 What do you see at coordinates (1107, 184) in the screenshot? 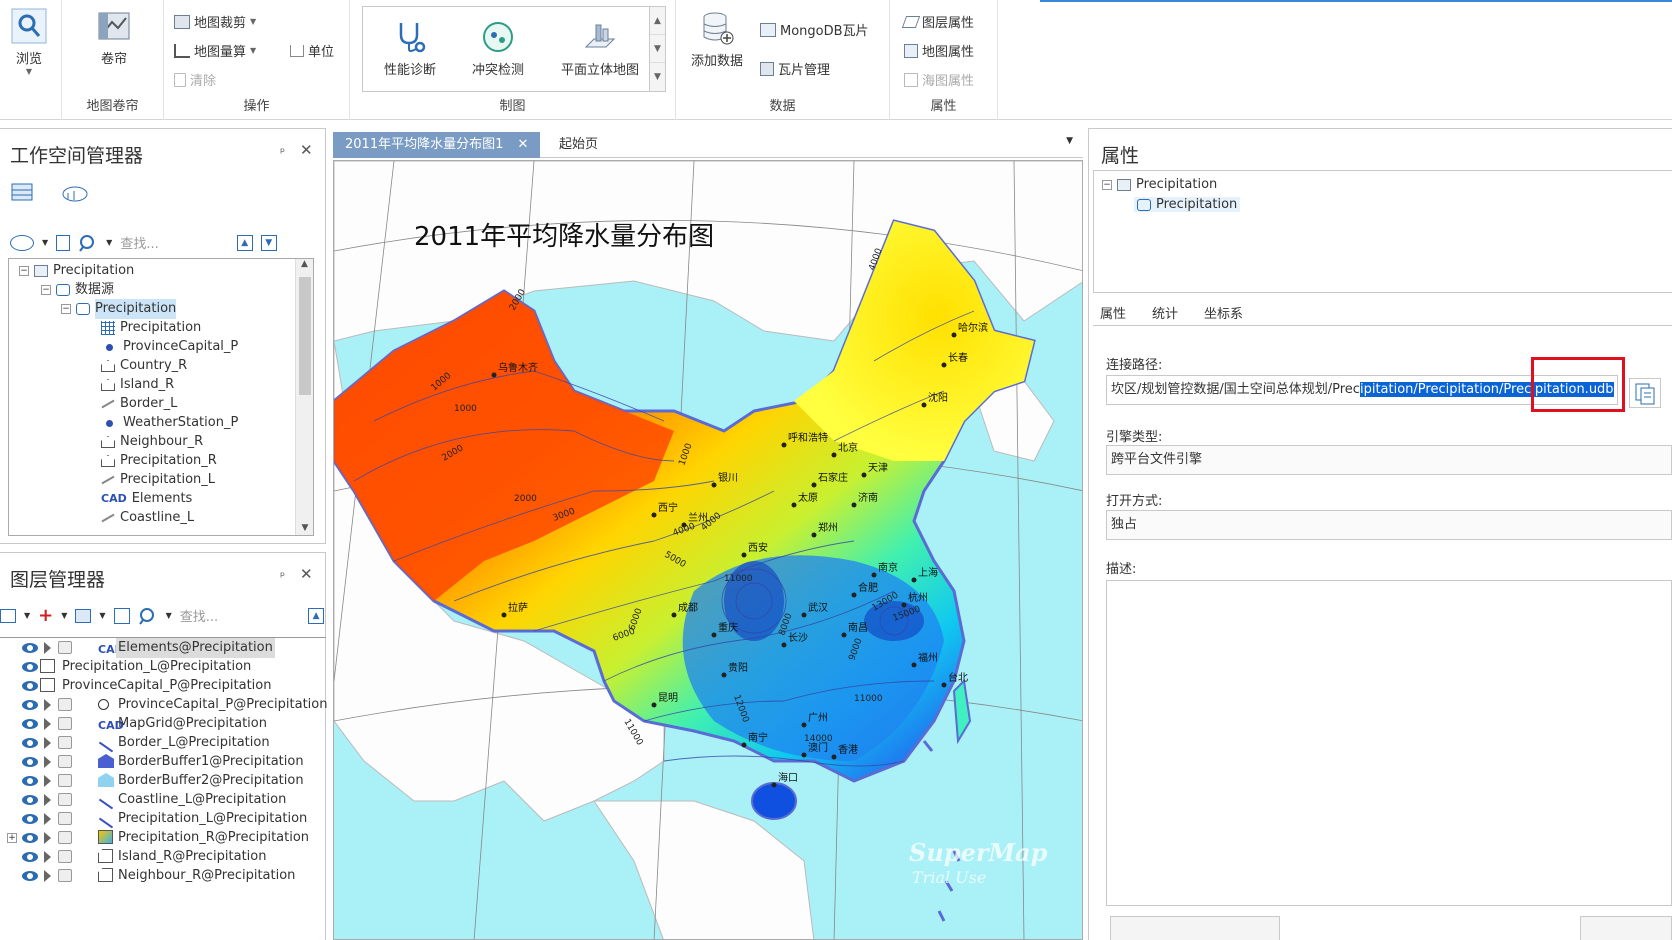
I see `collapse-icon: −` at bounding box center [1107, 184].